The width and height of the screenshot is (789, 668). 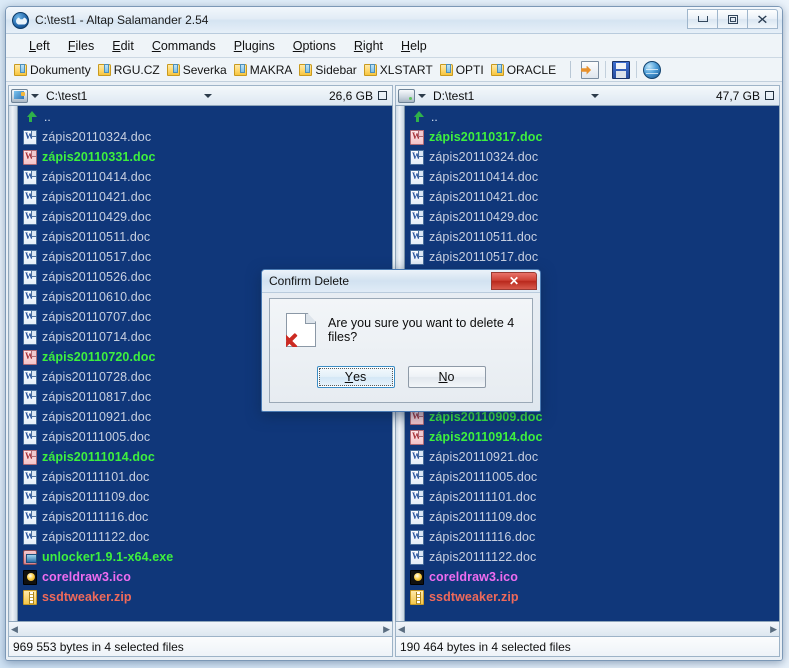 I want to click on right-status-bar: 190 464 bytes in 4 selected files, so click(x=587, y=647).